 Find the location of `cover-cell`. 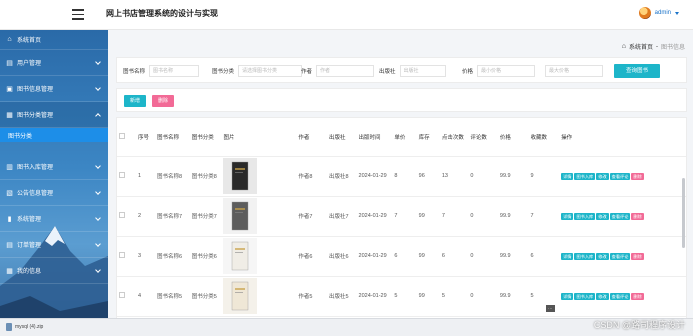

cover-cell is located at coordinates (259, 216).